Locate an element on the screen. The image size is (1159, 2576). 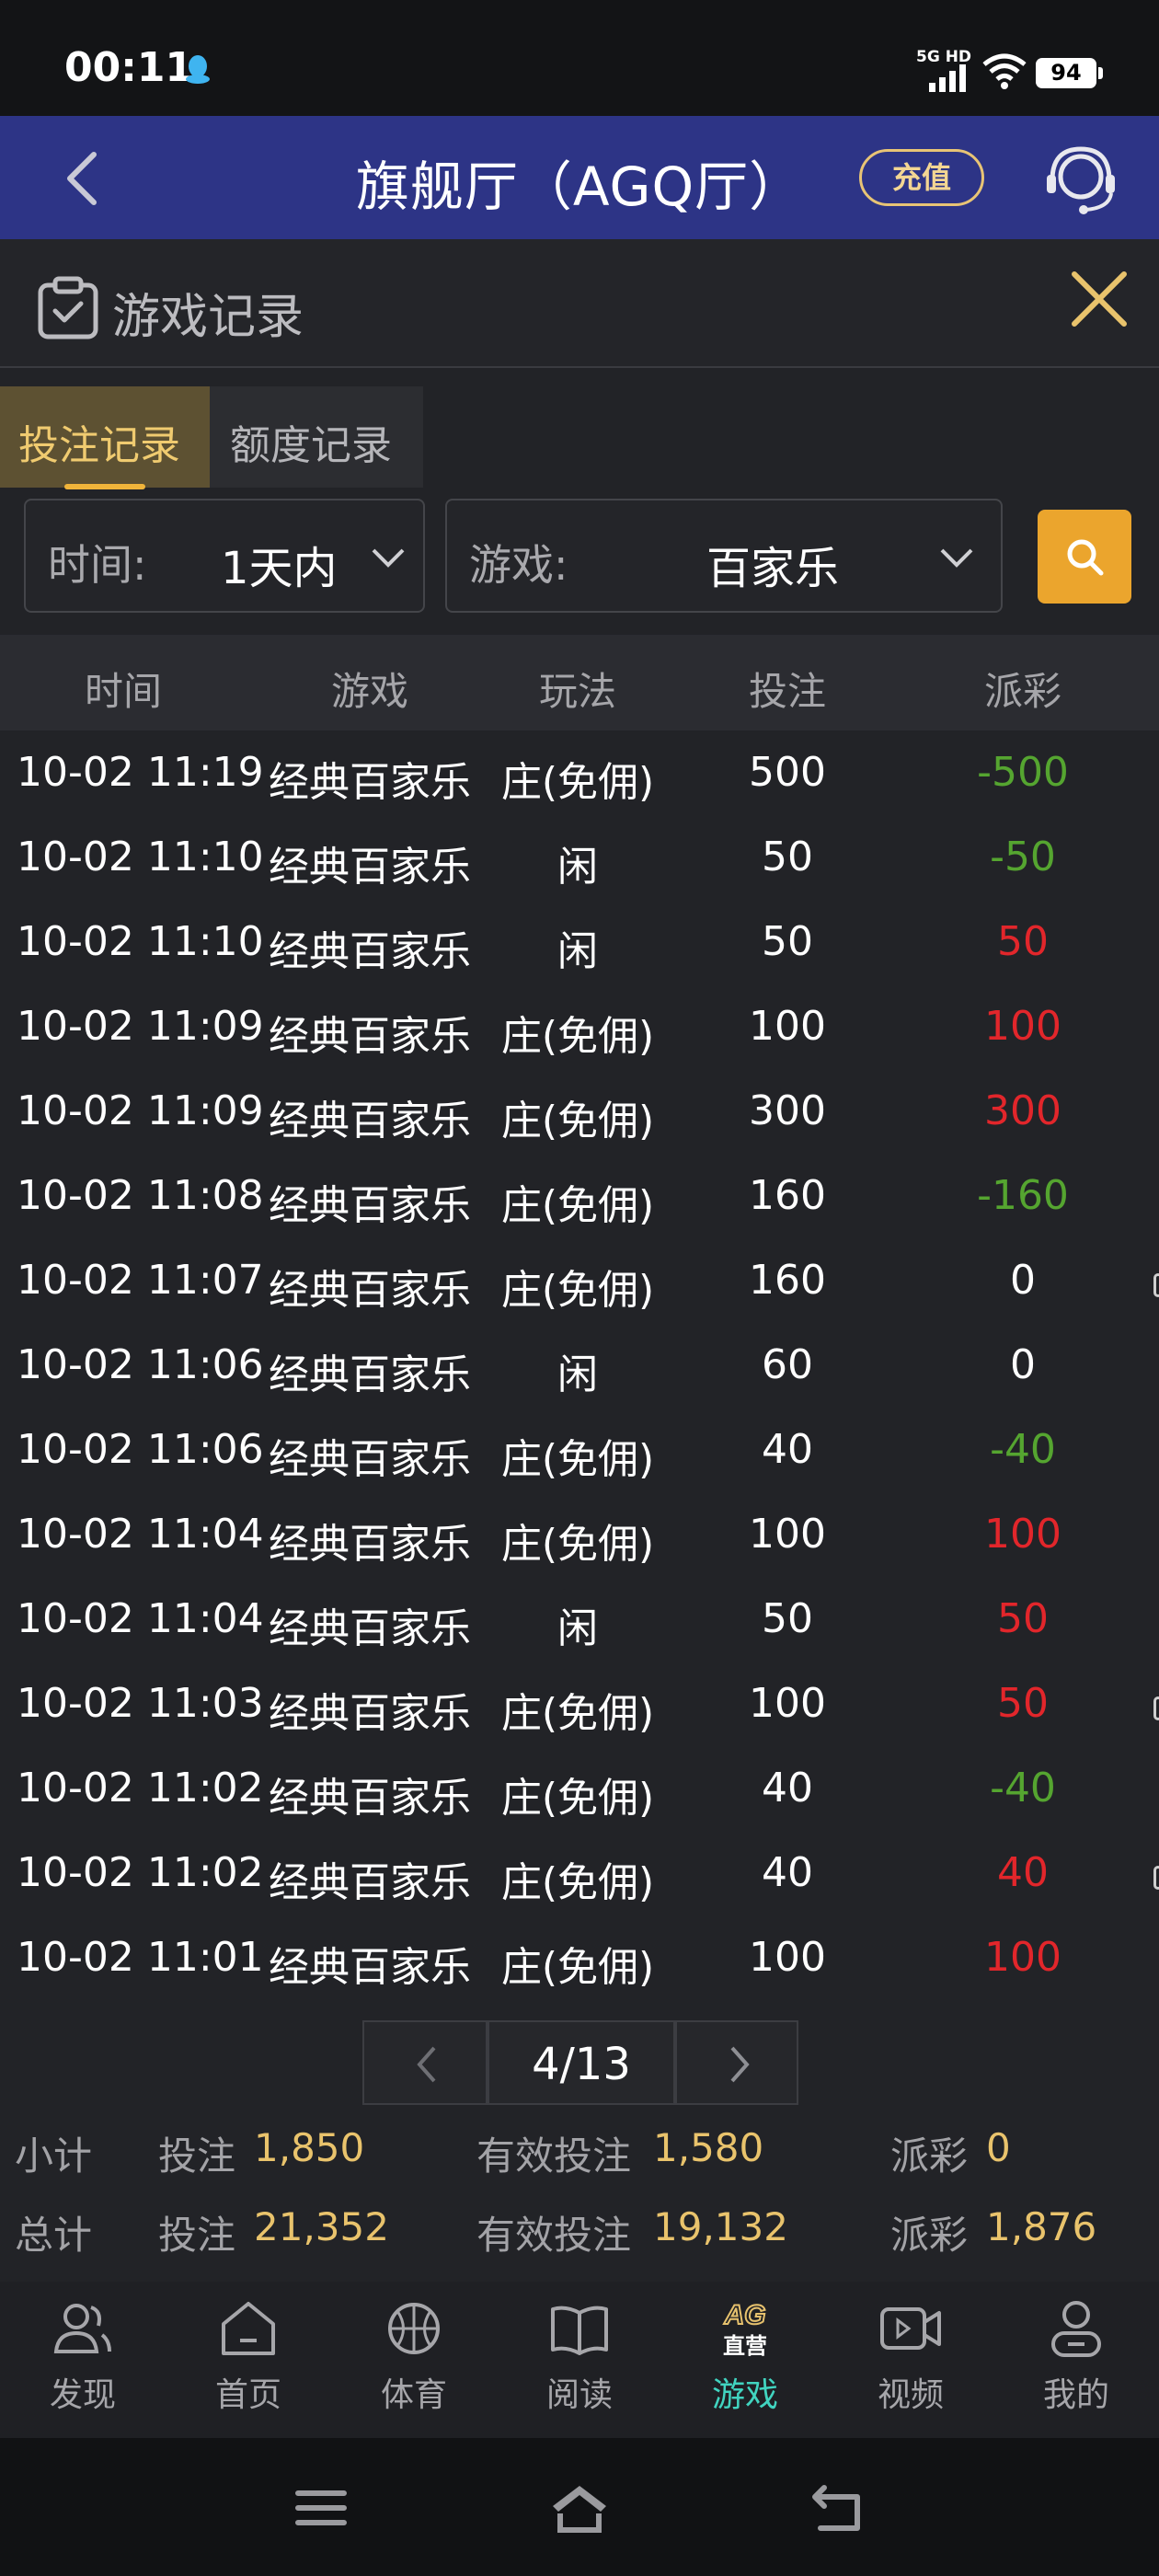
search-icon is located at coordinates (1085, 557).